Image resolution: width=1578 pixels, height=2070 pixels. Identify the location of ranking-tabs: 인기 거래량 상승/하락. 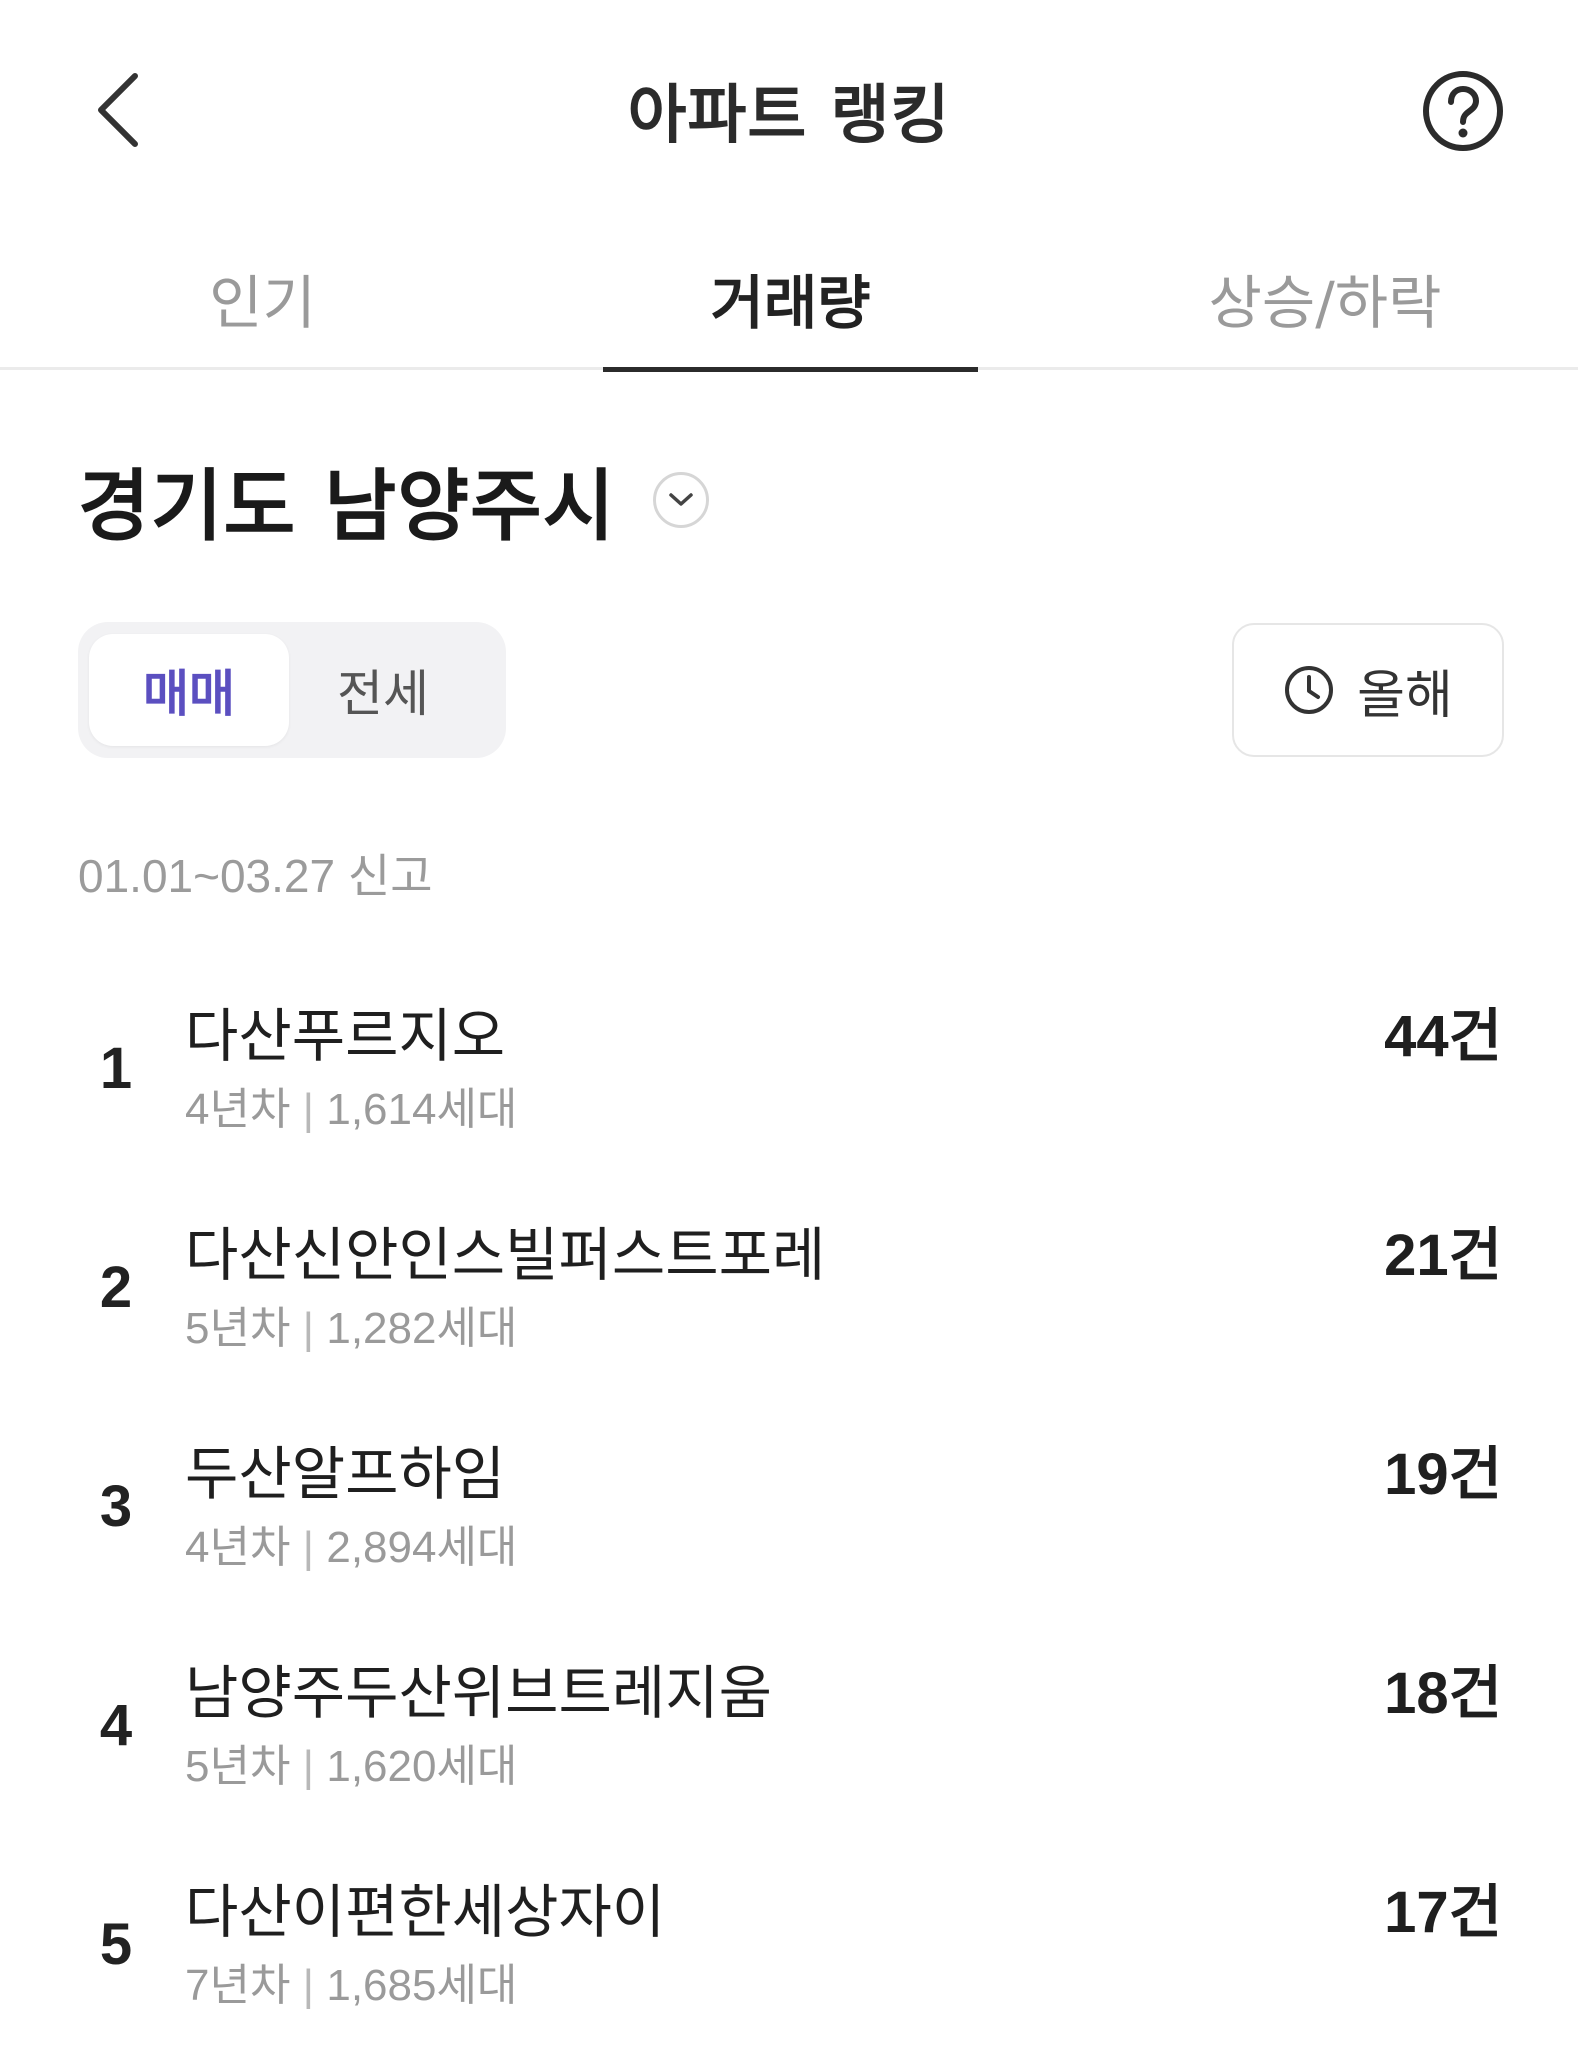
(789, 298).